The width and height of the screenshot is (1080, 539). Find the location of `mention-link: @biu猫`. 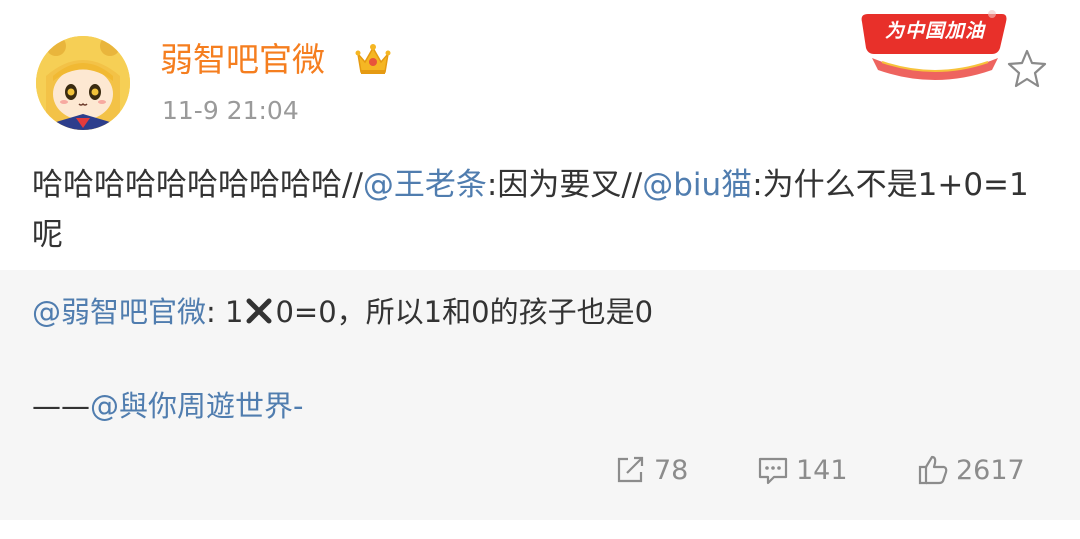

mention-link: @biu猫 is located at coordinates (697, 185).